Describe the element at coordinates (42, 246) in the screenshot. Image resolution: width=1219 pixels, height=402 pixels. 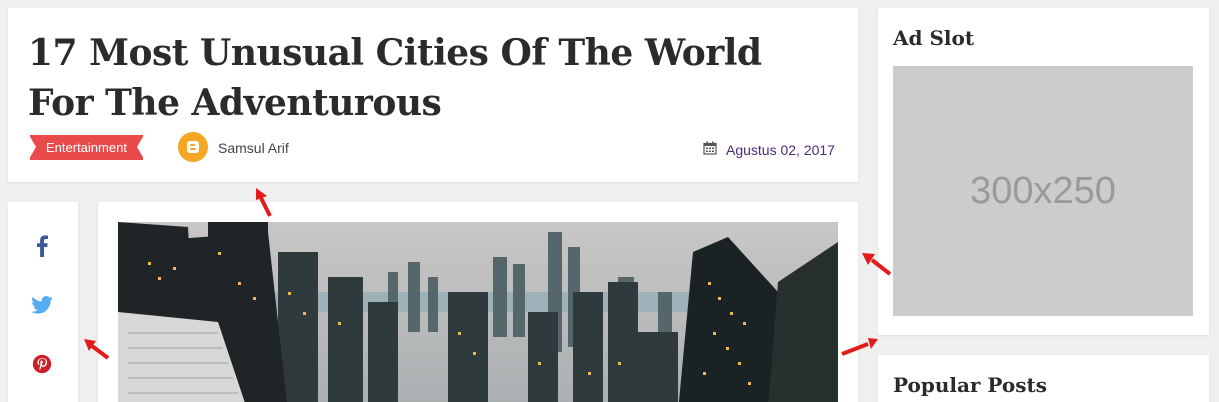
I see `facebook-icon` at that location.